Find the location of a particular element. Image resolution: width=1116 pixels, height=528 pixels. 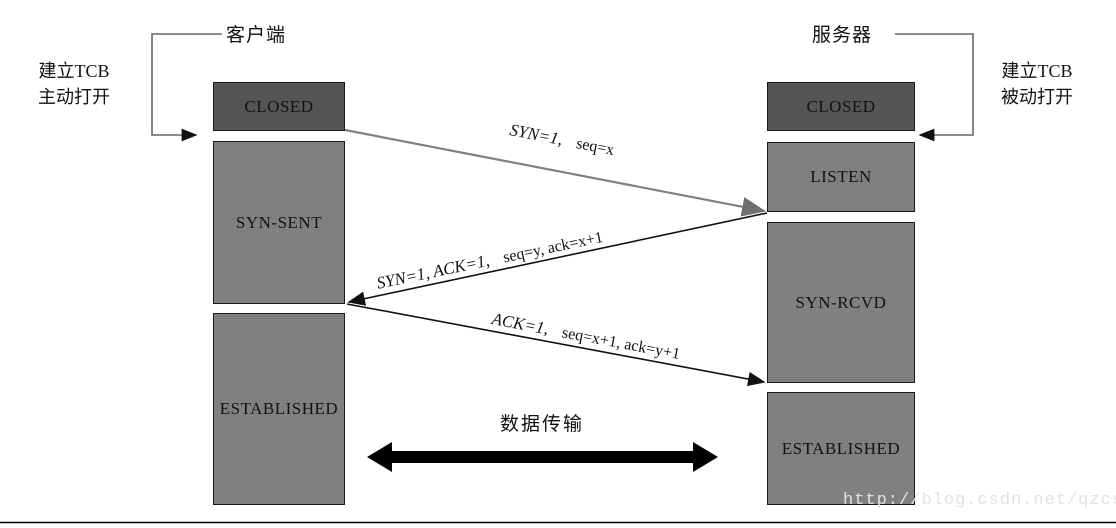

client-open-note-line2: 主动打开 is located at coordinates (74, 97).